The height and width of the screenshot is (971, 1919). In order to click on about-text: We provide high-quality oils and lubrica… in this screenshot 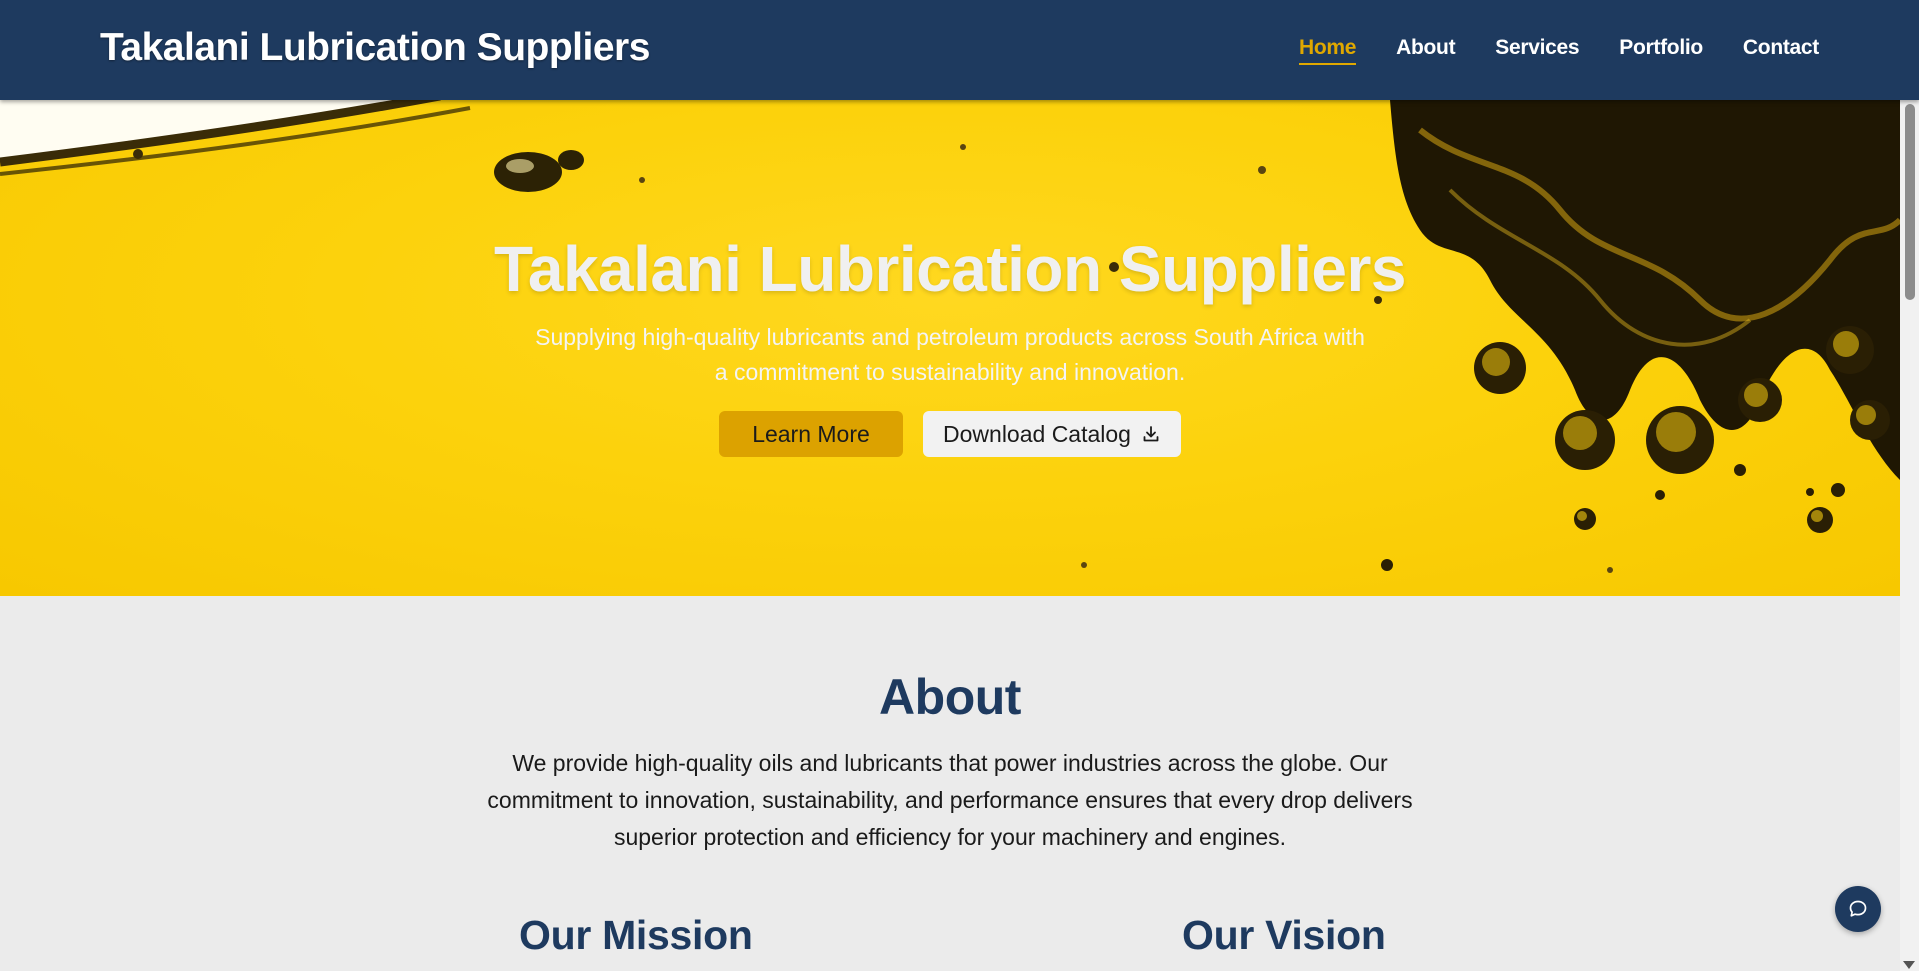, I will do `click(950, 800)`.